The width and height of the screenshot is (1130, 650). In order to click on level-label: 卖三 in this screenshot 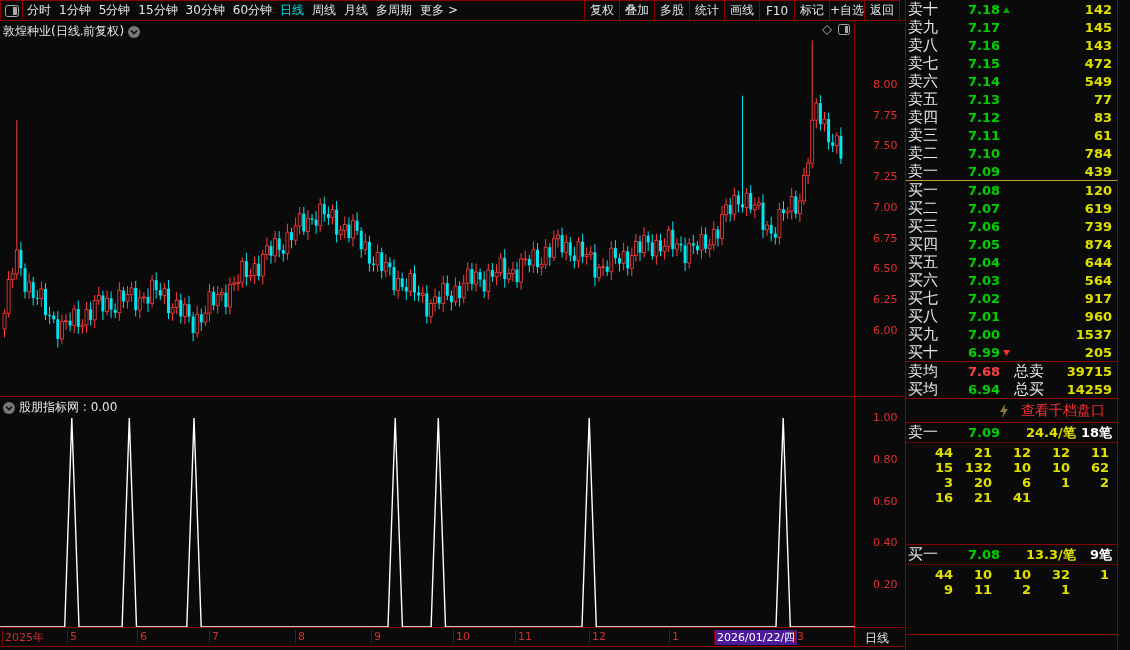, I will do `click(923, 135)`.